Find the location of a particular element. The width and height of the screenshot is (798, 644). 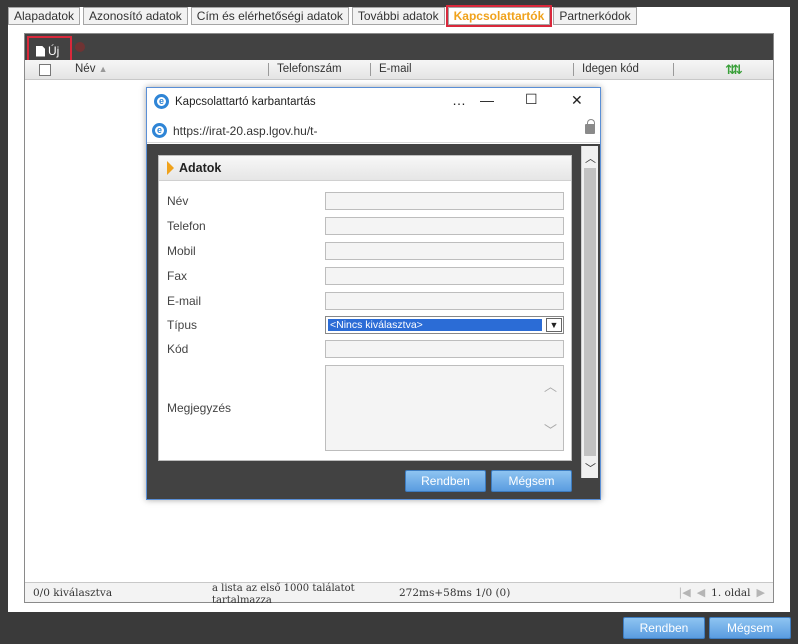

dialog-ok-button: Rendben is located at coordinates (445, 481).